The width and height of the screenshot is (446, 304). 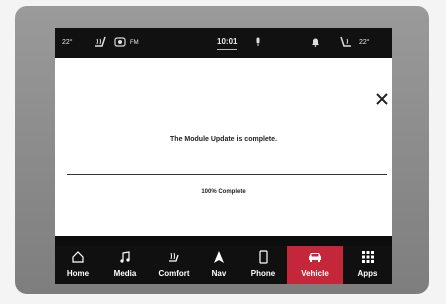 I want to click on navigation-arrow-icon, so click(x=219, y=257).